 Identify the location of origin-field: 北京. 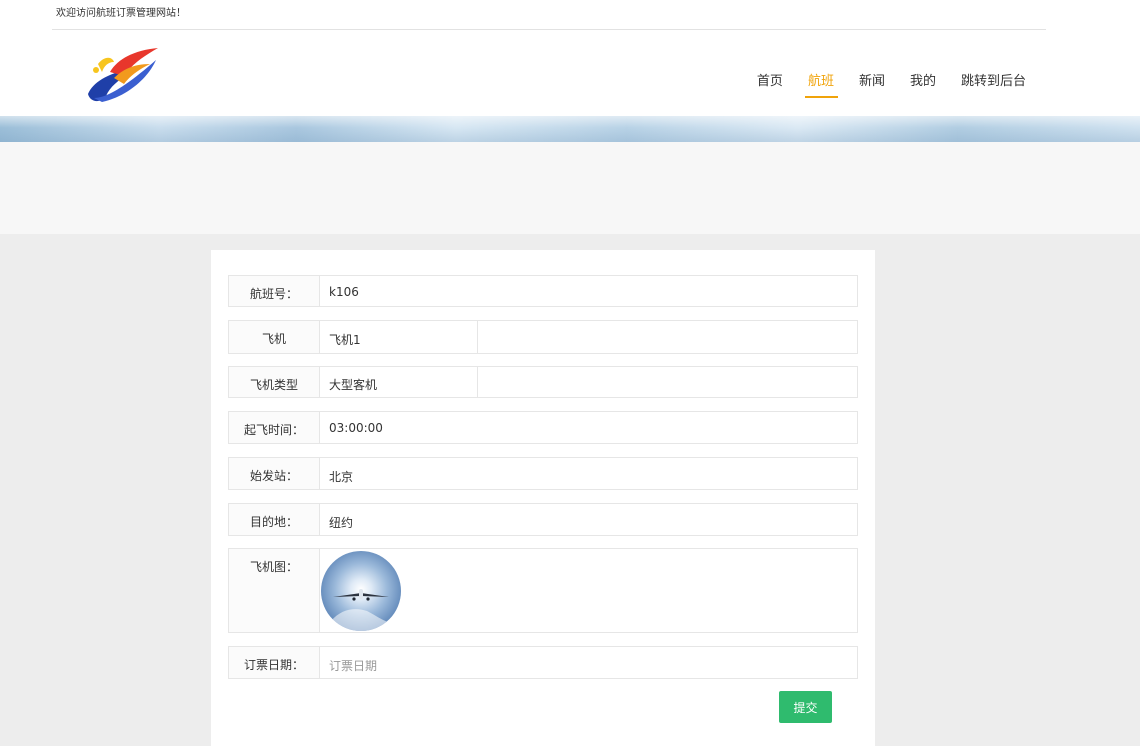
(341, 476).